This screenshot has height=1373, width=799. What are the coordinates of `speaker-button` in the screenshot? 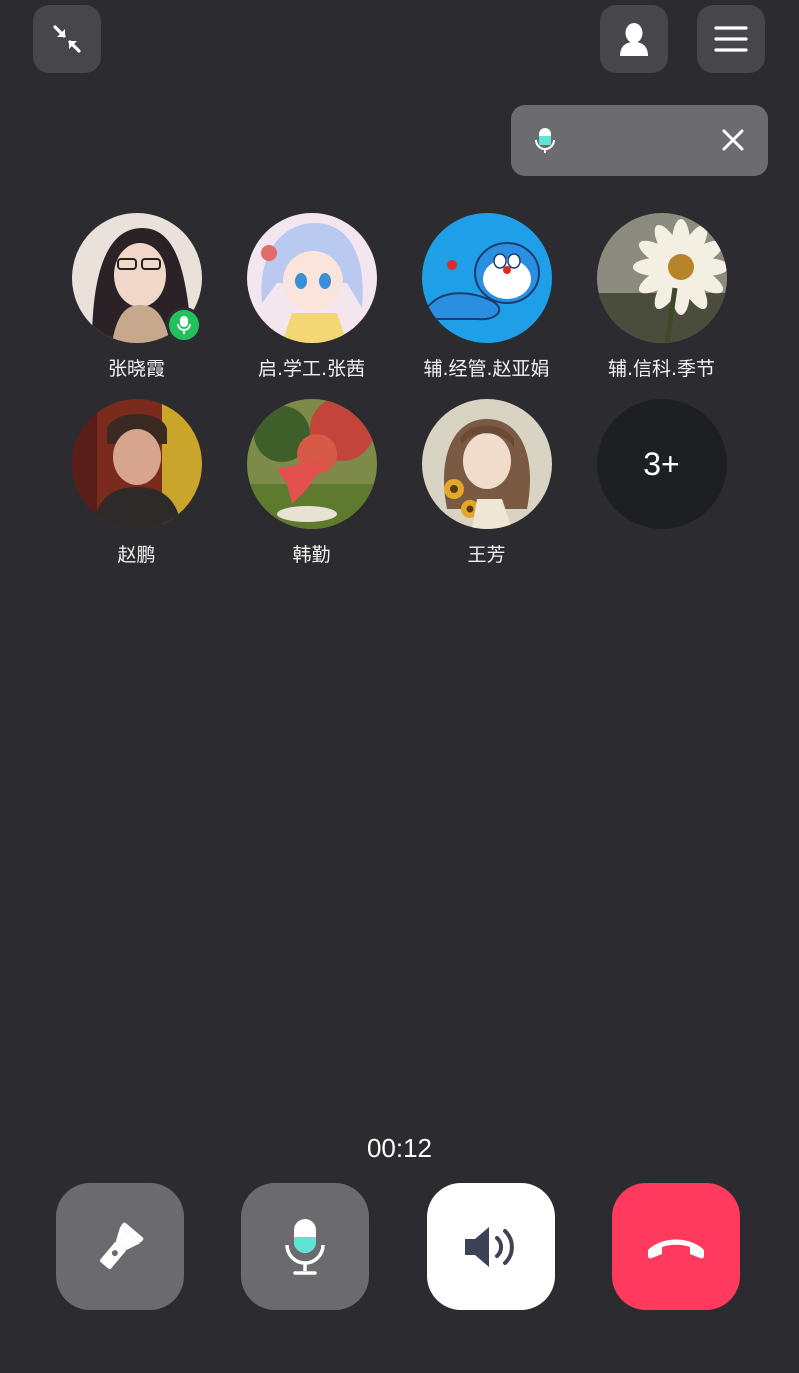 It's located at (491, 1246).